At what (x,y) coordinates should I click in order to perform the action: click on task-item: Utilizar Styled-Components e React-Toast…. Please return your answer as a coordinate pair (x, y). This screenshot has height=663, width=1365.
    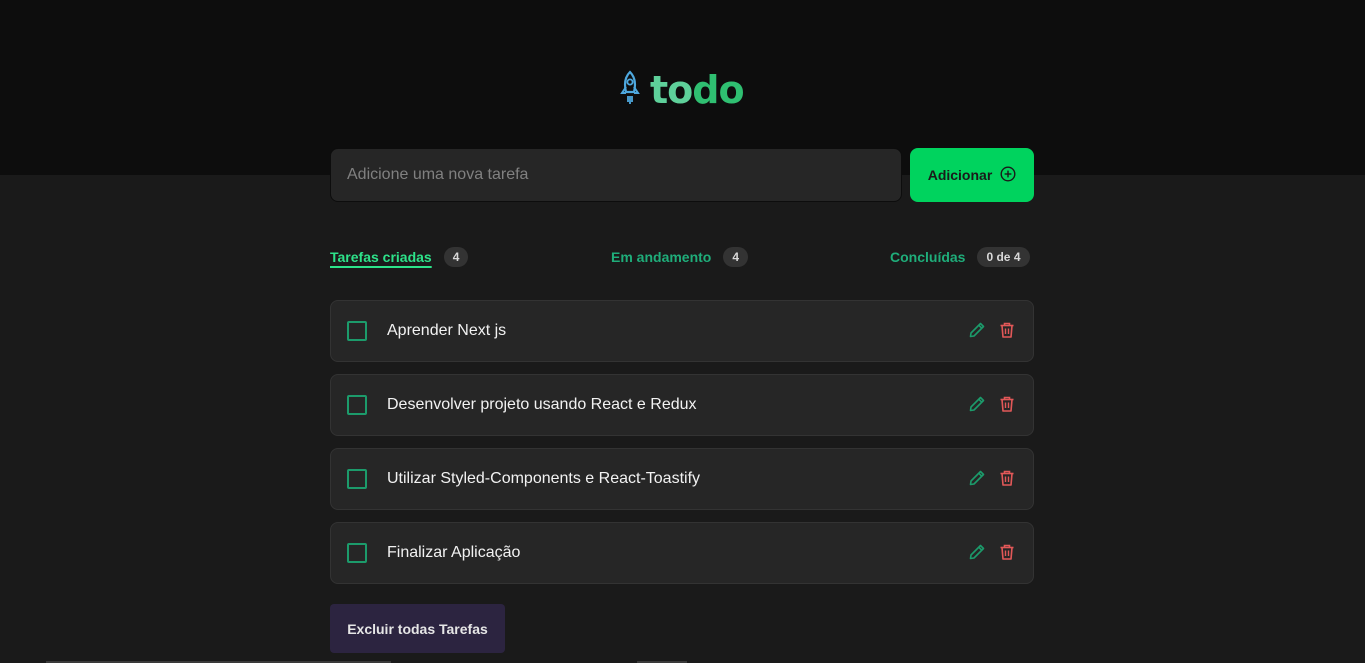
    Looking at the image, I should click on (682, 479).